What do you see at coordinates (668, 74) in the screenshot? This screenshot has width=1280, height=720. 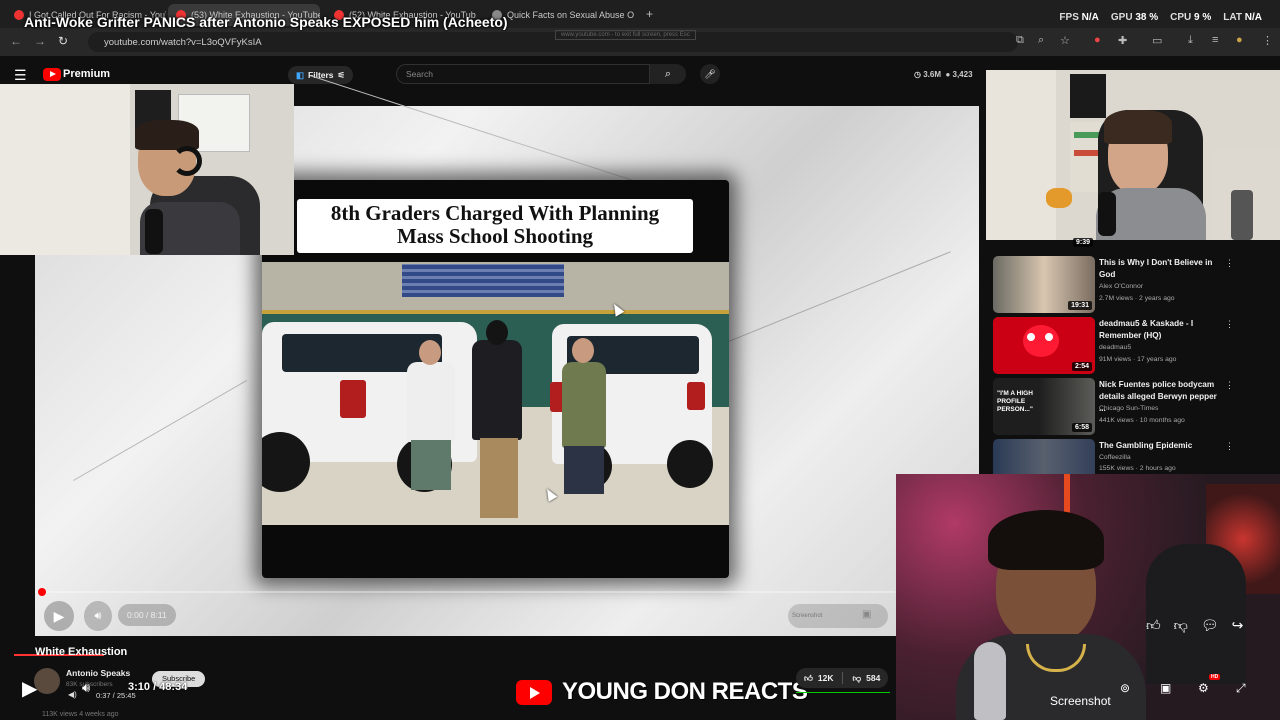 I see `search-icon: ⌕` at bounding box center [668, 74].